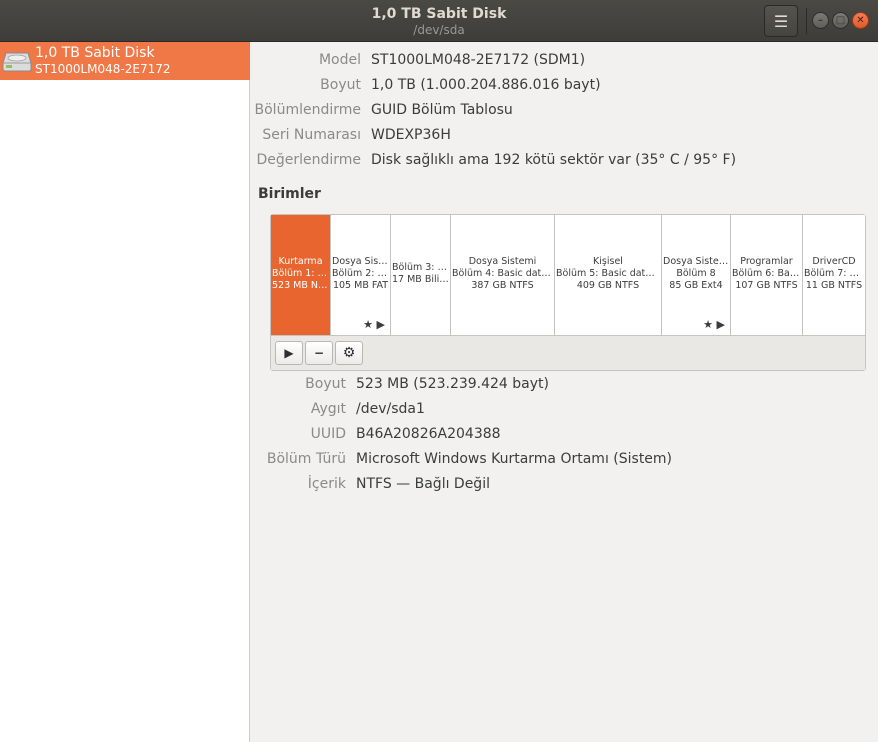 The image size is (878, 742). Describe the element at coordinates (568, 352) in the screenshot. I see `volume-toolbar: ▶ − ⚙` at that location.